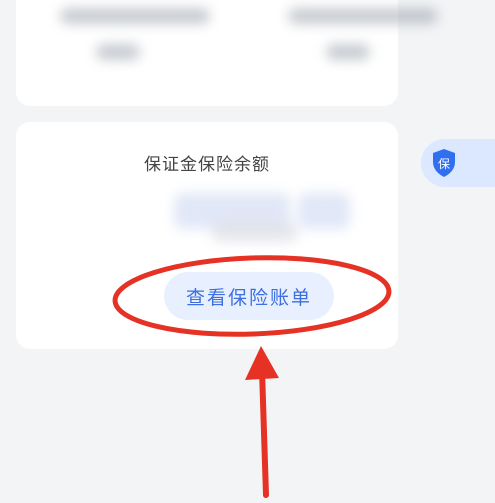 Image resolution: width=495 pixels, height=503 pixels. What do you see at coordinates (135, 16) in the screenshot?
I see `blurred-label-left` at bounding box center [135, 16].